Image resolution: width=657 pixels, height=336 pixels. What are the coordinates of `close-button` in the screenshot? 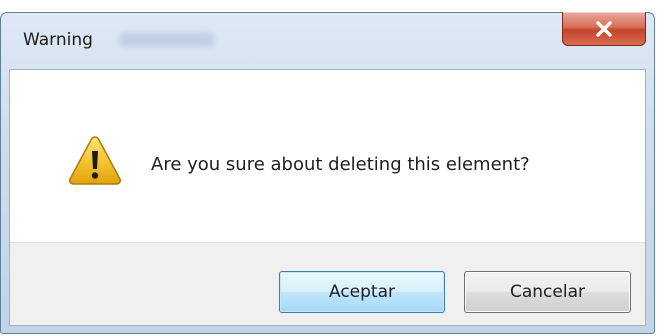 It's located at (604, 29).